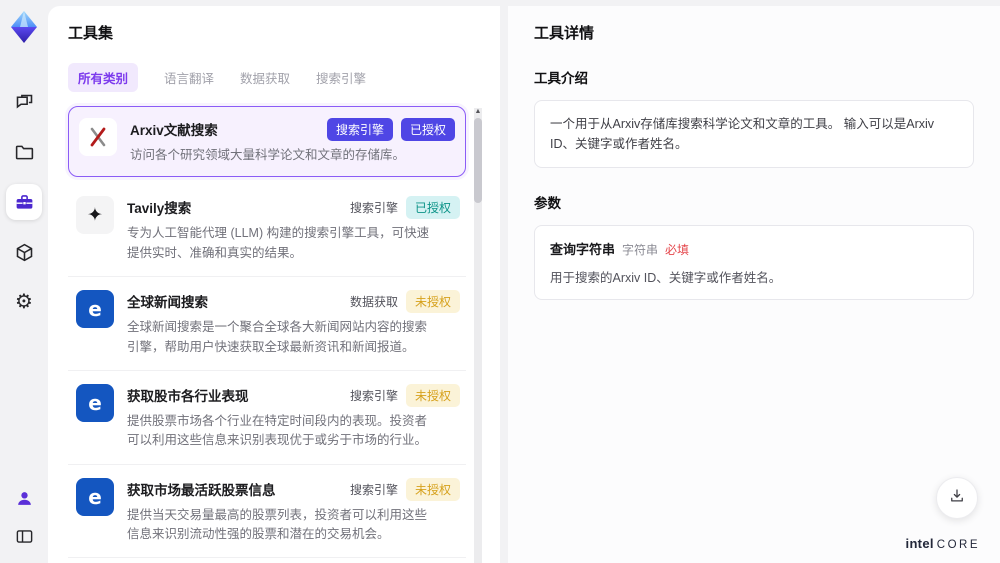  I want to click on tool-name: 全球新闻搜索, so click(167, 303).